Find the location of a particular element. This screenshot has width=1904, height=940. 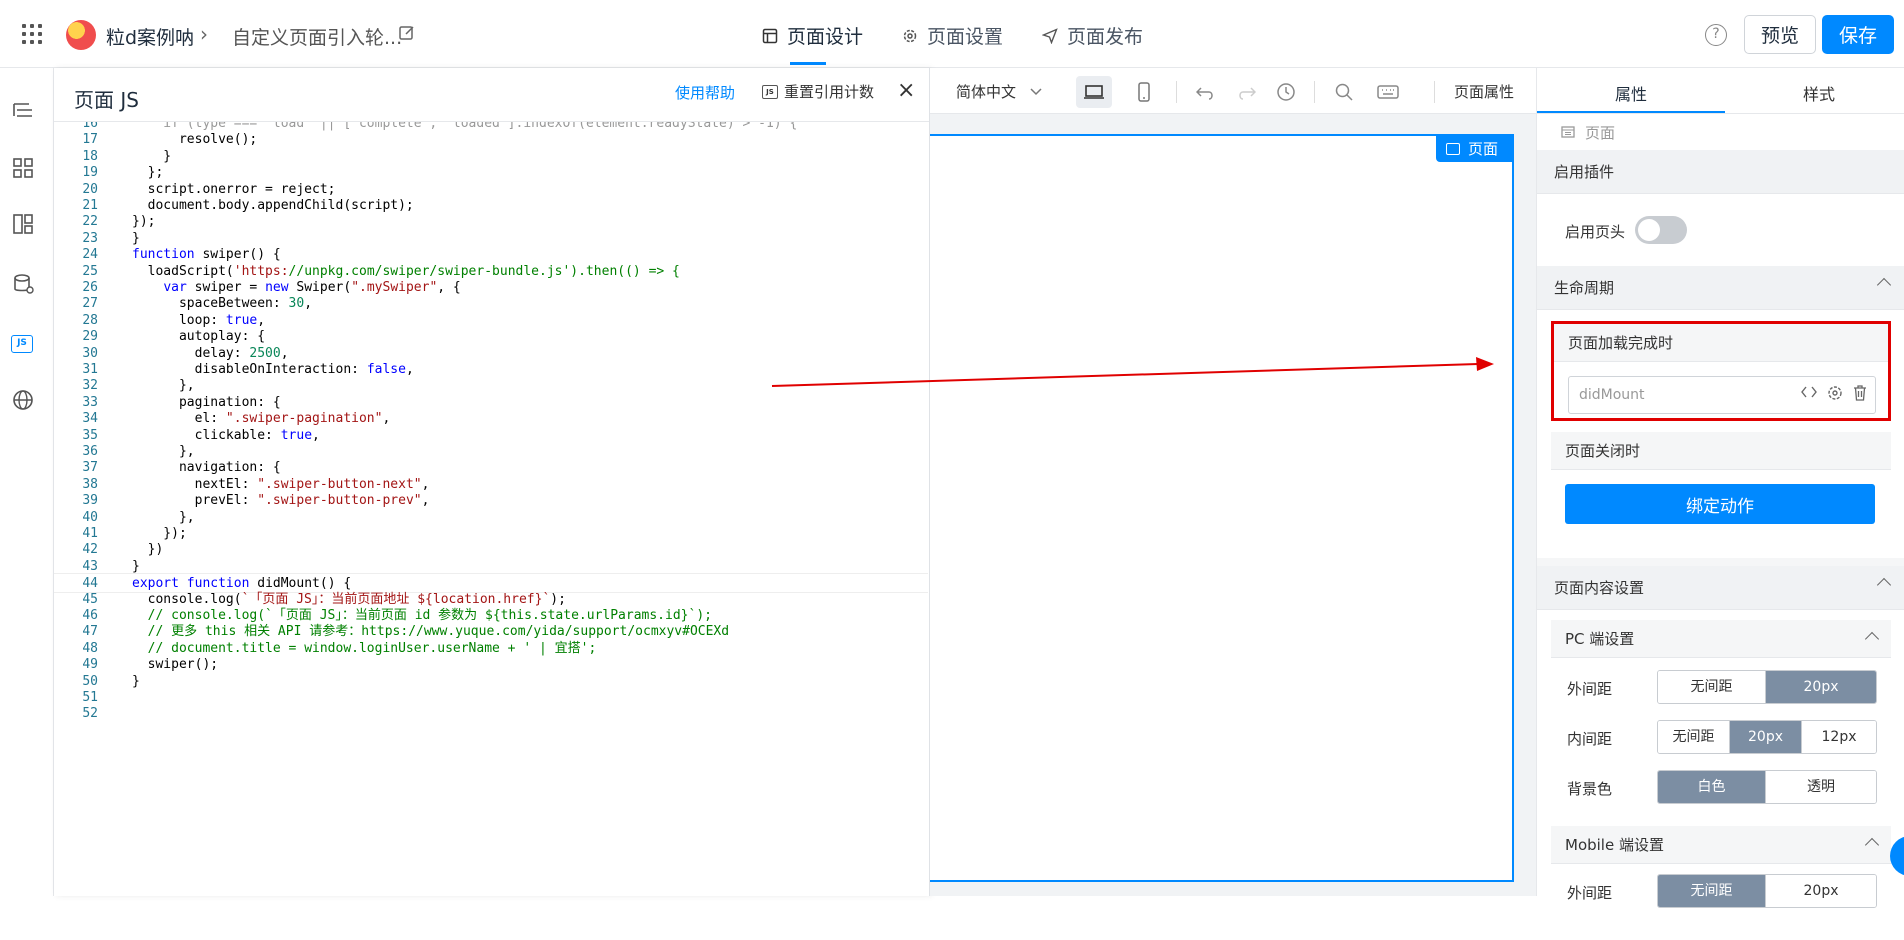

selected-node-row: 页面 is located at coordinates (1720, 132).